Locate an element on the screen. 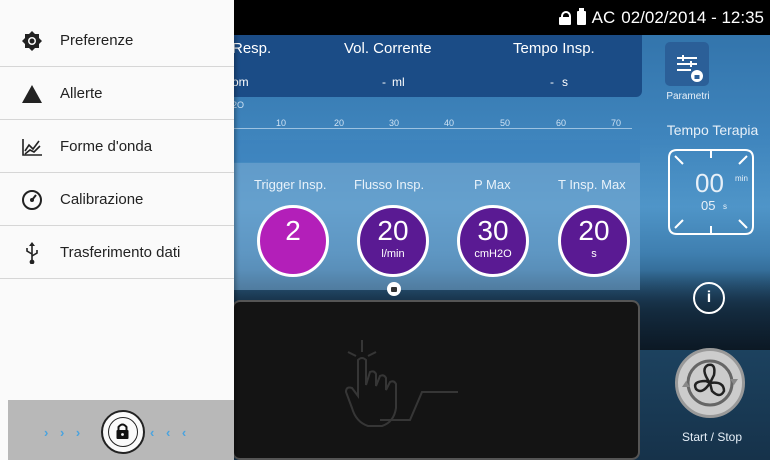 The image size is (770, 460). menu-item-allerte: Allerte is located at coordinates (117, 94).